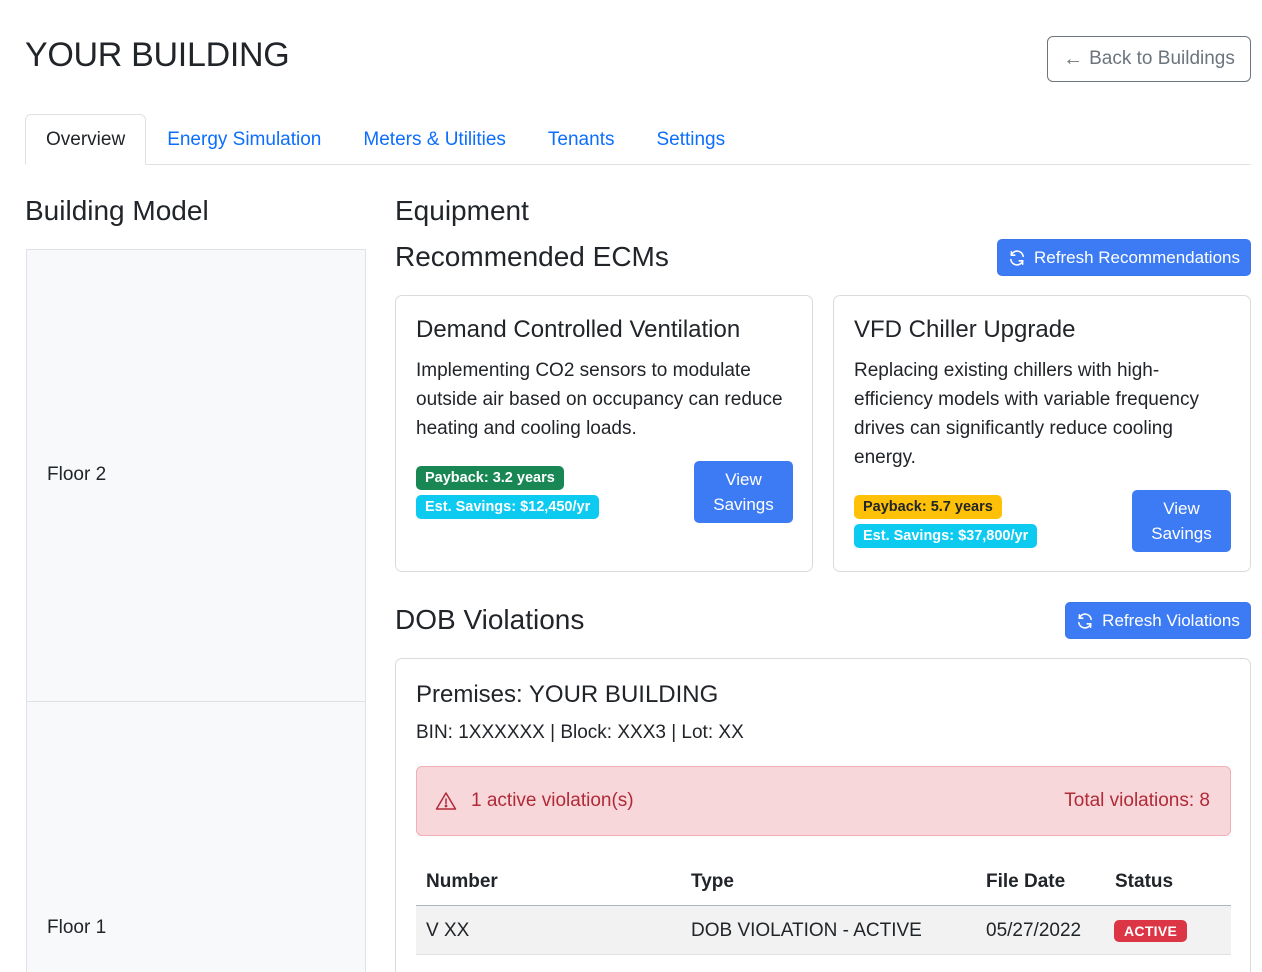 This screenshot has width=1262, height=972. What do you see at coordinates (928, 507) in the screenshot?
I see `payback-badge: Payback: 5.7 years` at bounding box center [928, 507].